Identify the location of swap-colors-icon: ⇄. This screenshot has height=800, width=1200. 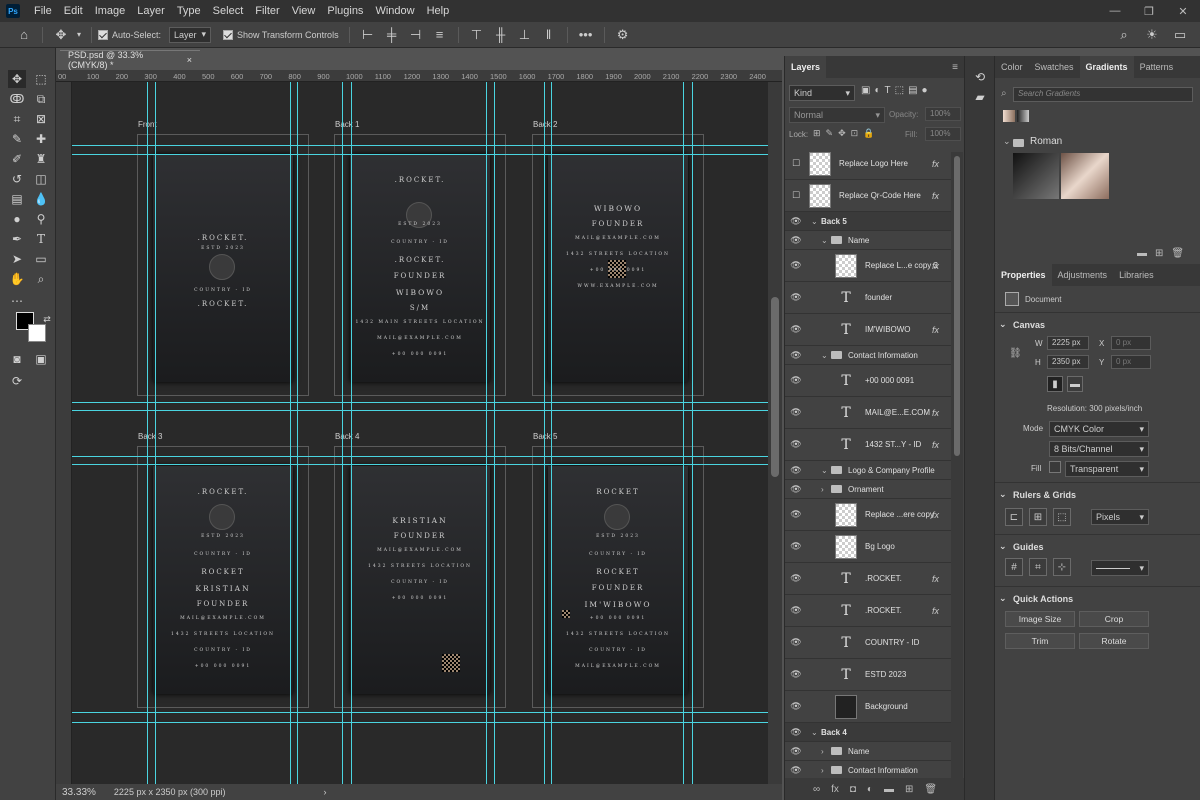
(47, 319).